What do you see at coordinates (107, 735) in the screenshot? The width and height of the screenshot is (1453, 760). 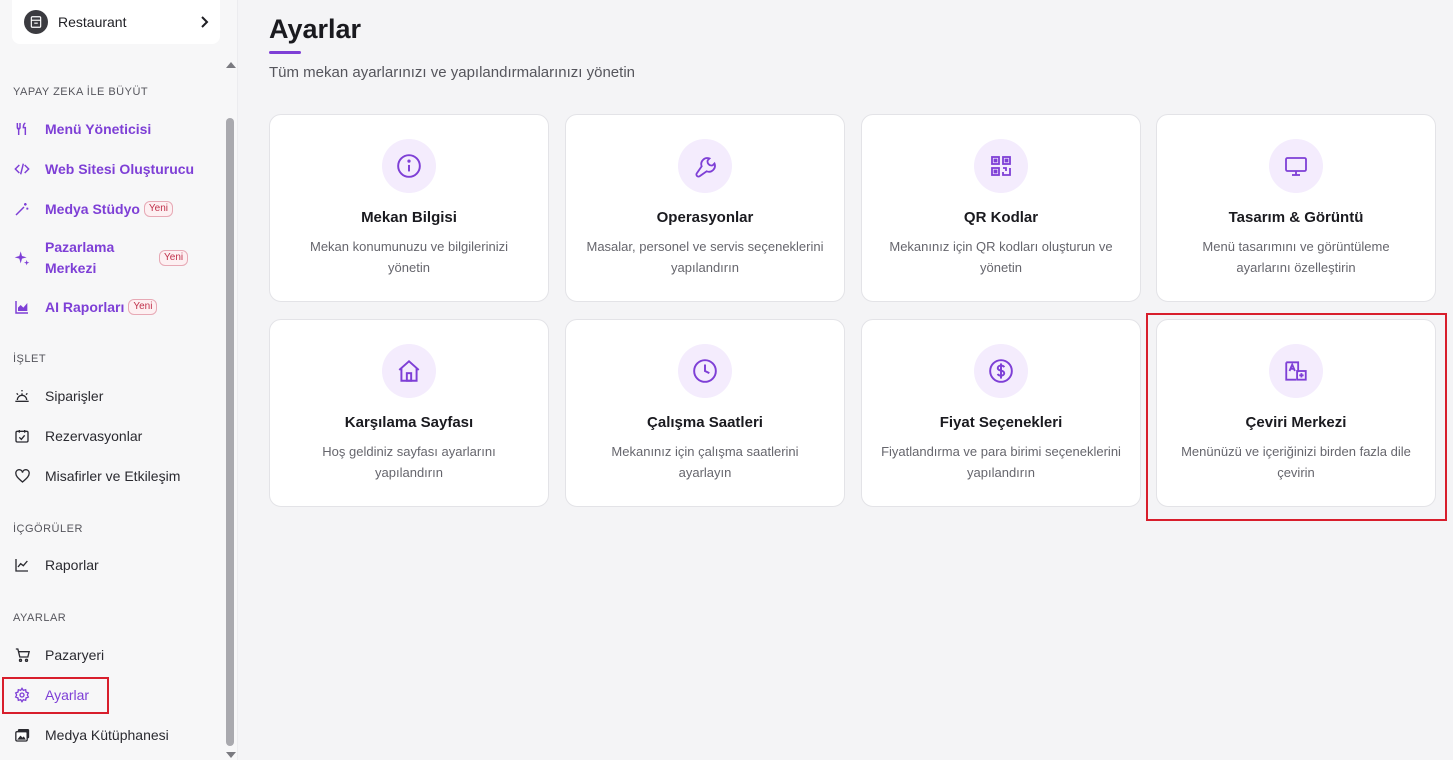 I see `sidebar-item-label: Medya Kütüphanesi` at bounding box center [107, 735].